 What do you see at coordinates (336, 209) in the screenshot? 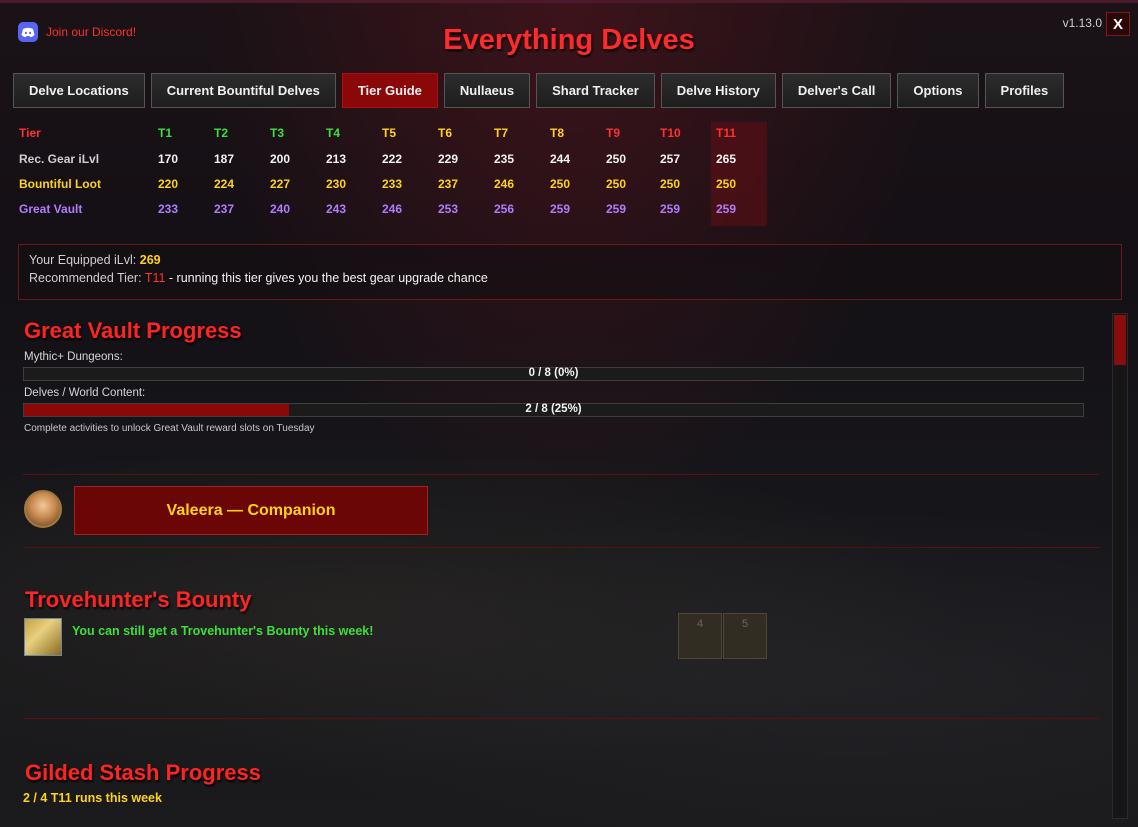
I see `table-cell: 243` at bounding box center [336, 209].